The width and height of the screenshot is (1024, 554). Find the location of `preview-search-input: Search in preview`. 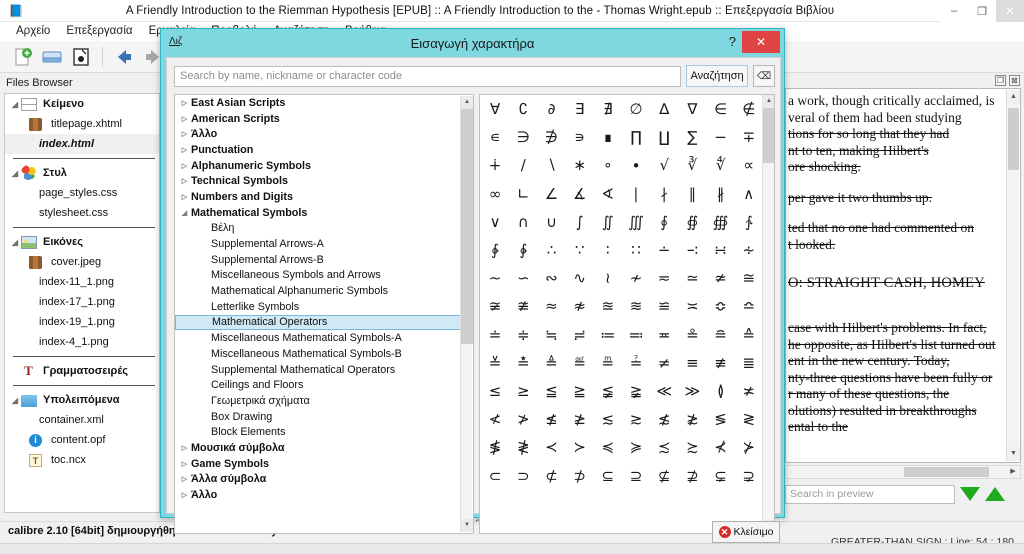

preview-search-input: Search in preview is located at coordinates (870, 494).